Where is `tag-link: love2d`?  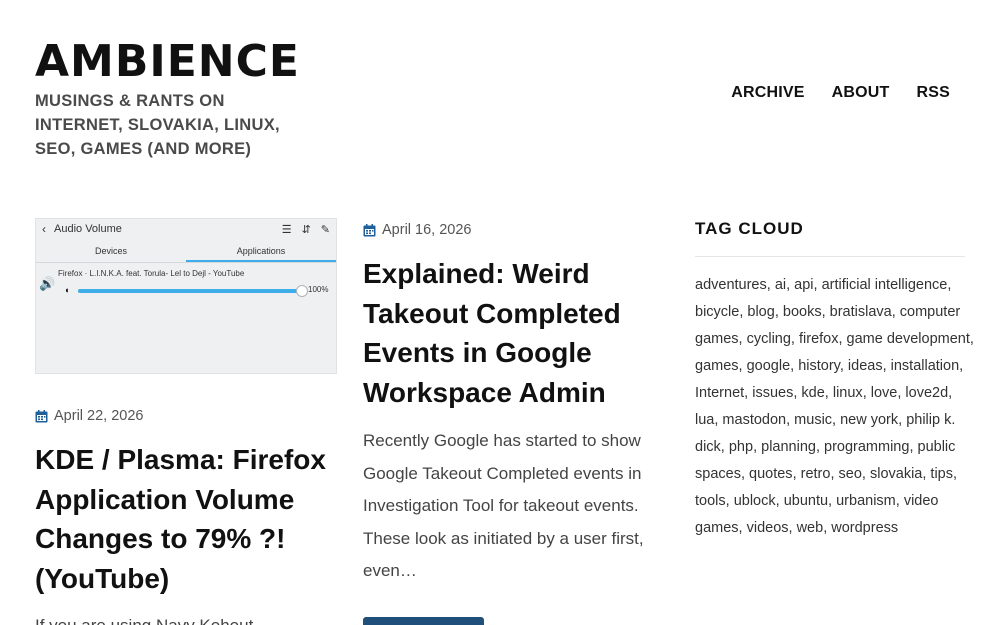
tag-link: love2d is located at coordinates (926, 393).